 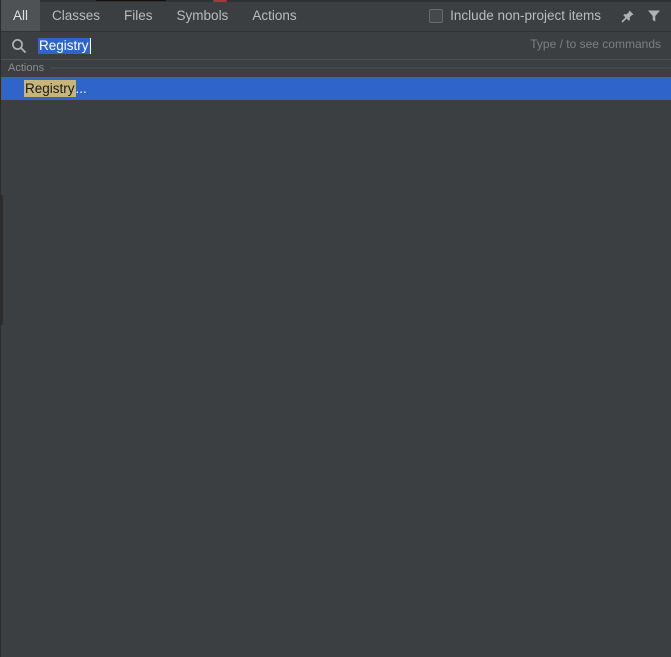 I want to click on result-match-text: Registry, so click(x=50, y=88).